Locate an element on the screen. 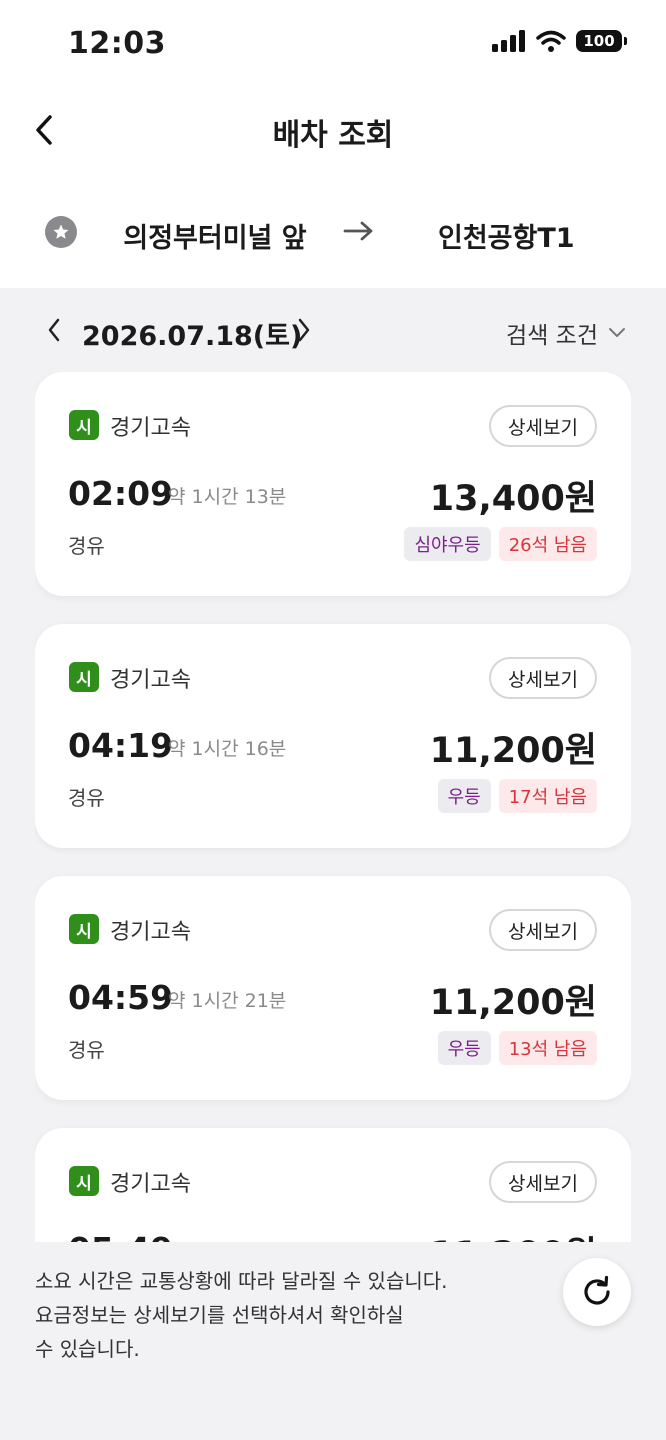 This screenshot has height=1440, width=666. battery-level: 100 is located at coordinates (599, 41).